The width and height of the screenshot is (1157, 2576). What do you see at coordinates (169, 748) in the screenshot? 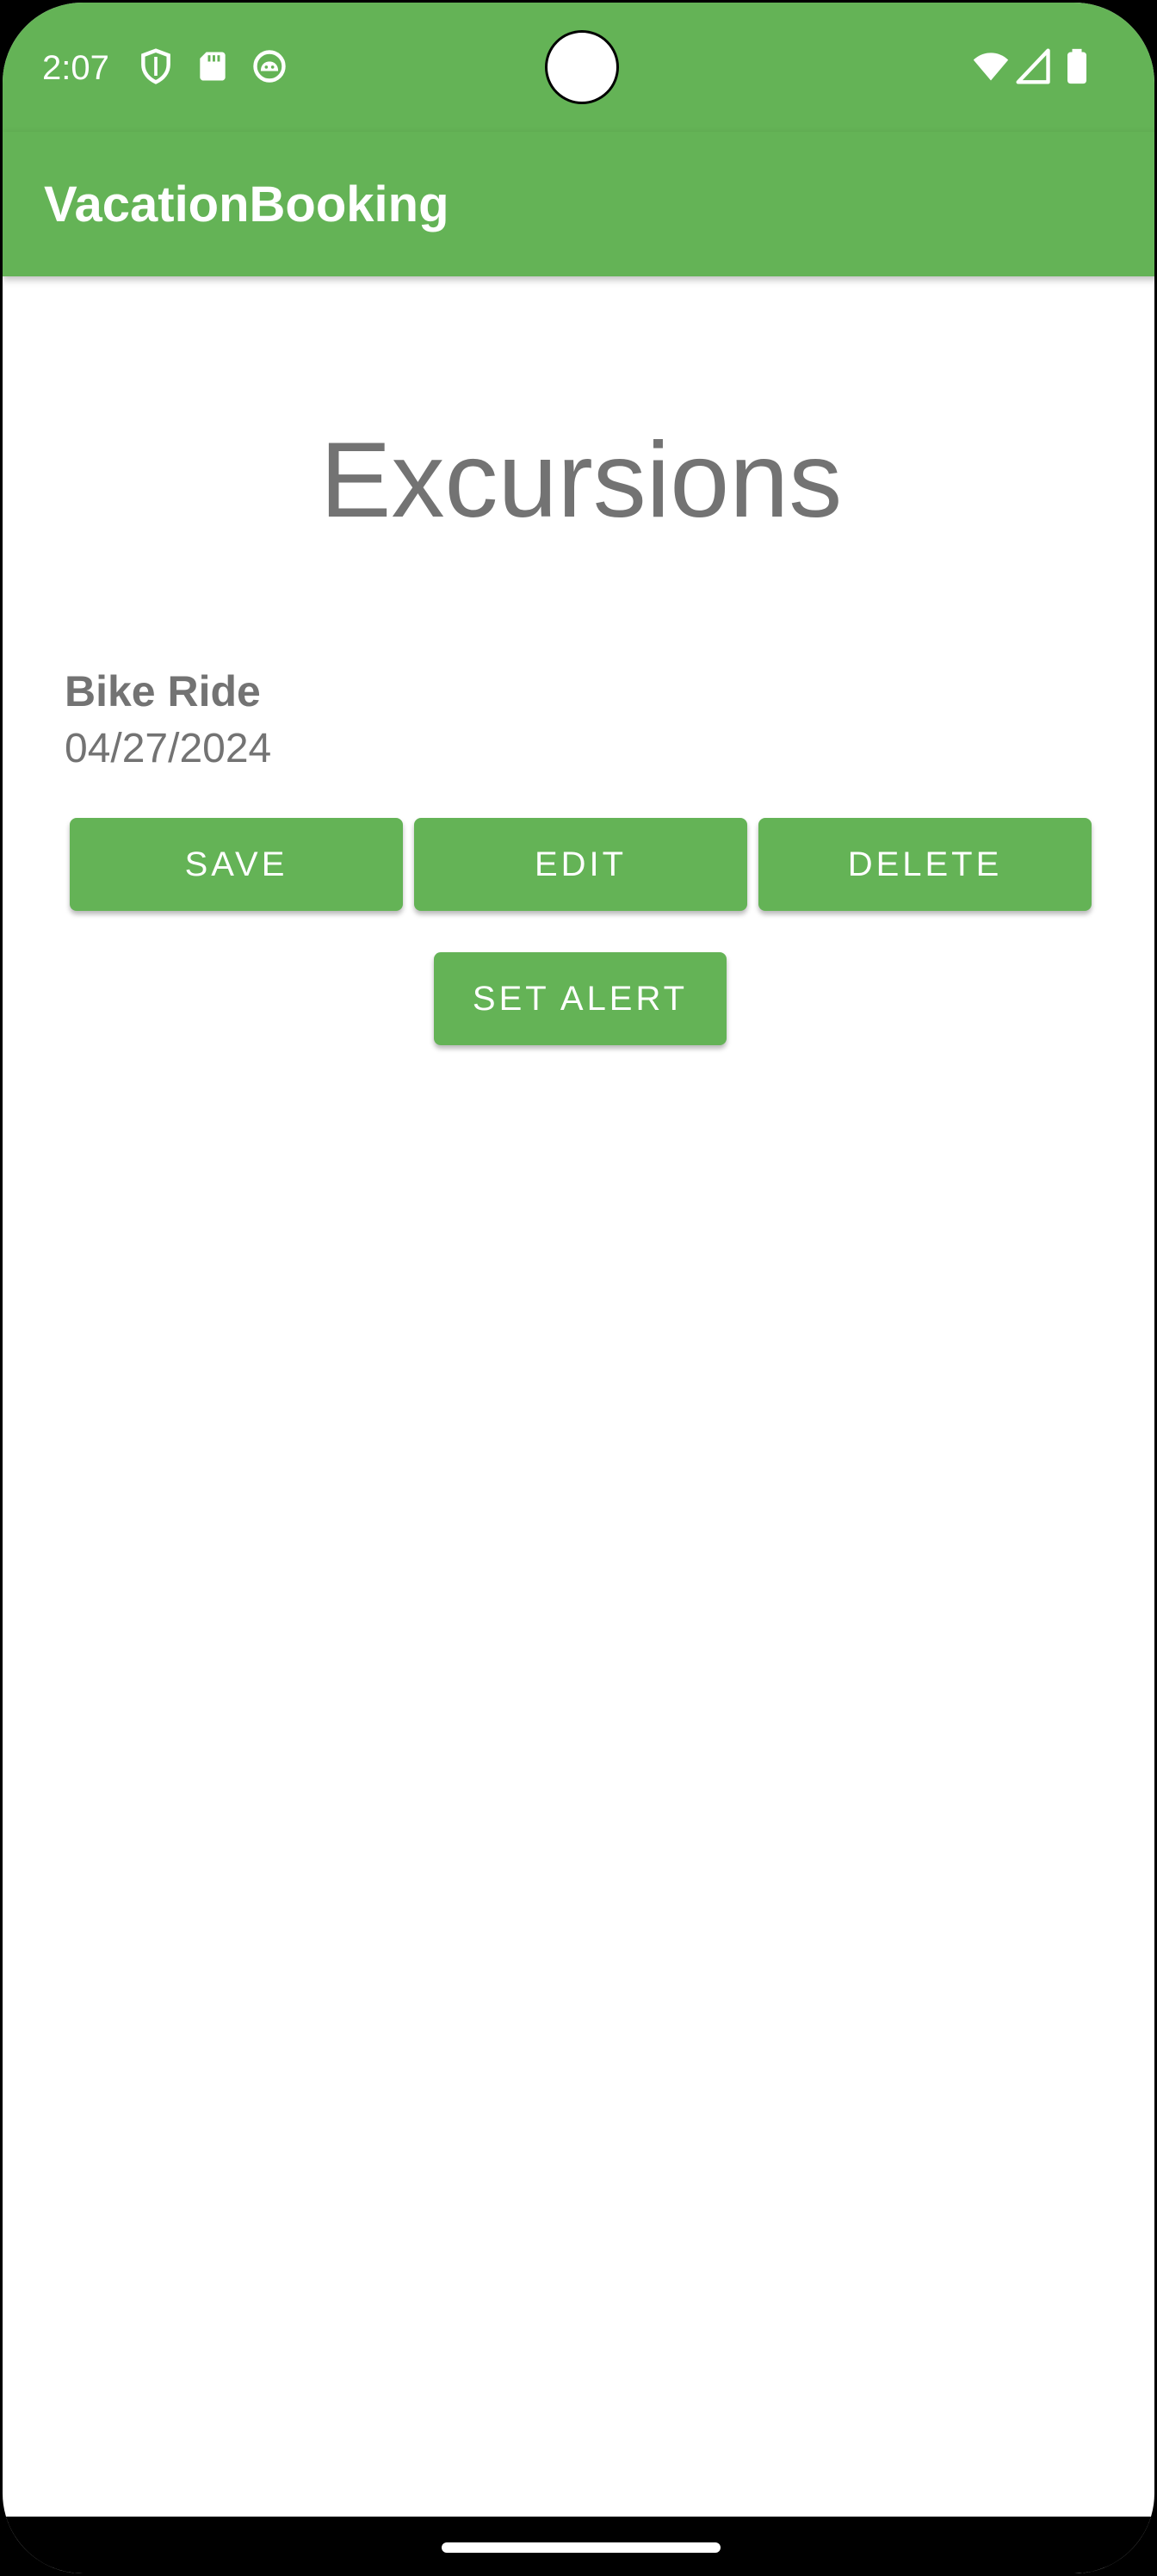
I see `excursion-date: 04/27/2024` at bounding box center [169, 748].